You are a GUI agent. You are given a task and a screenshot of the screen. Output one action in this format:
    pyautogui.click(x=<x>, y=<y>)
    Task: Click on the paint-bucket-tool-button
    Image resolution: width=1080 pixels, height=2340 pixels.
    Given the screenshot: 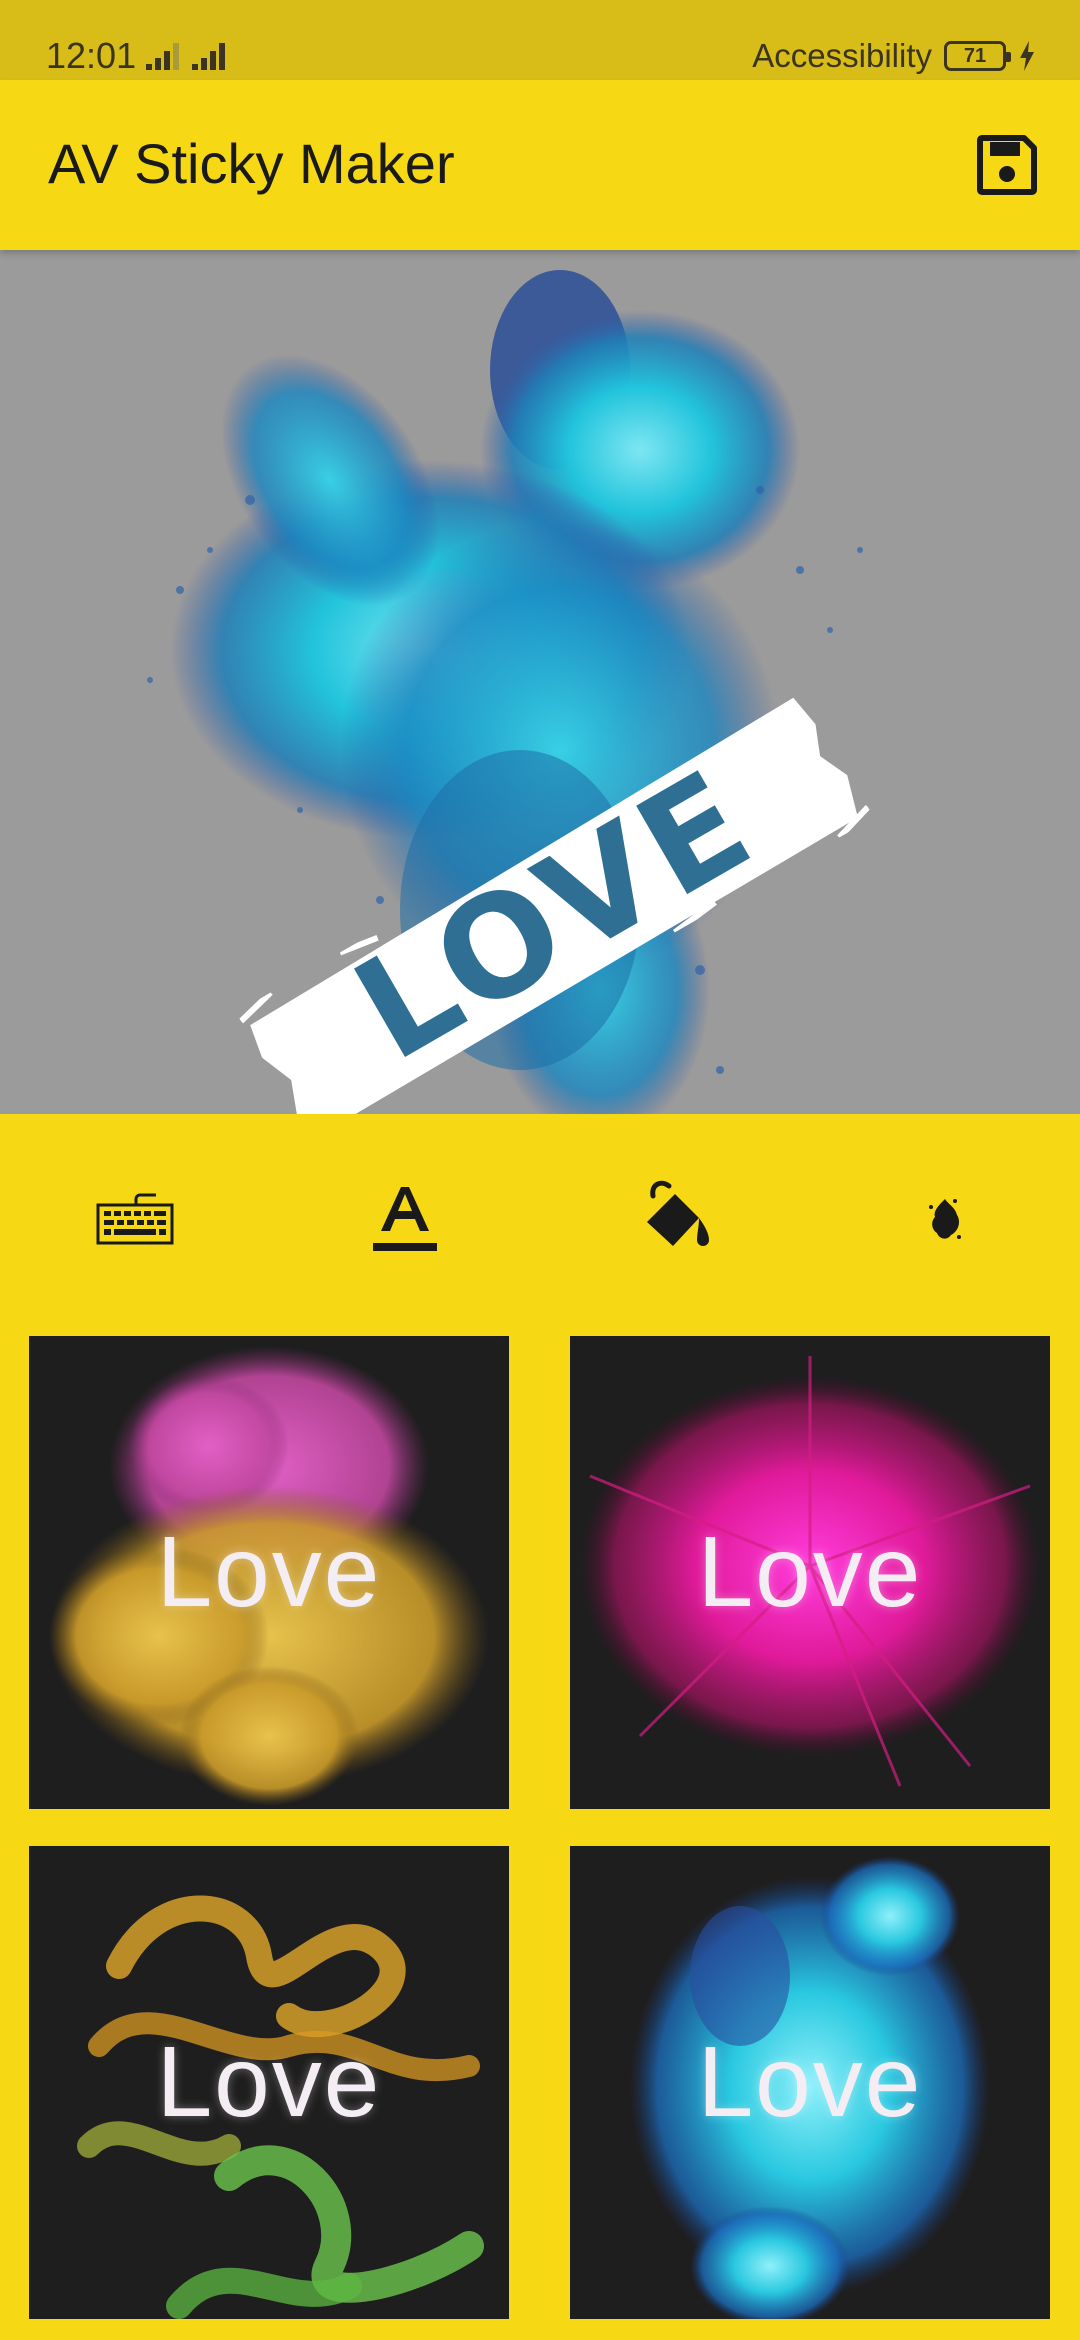 What is the action you would take?
    pyautogui.click(x=675, y=1218)
    